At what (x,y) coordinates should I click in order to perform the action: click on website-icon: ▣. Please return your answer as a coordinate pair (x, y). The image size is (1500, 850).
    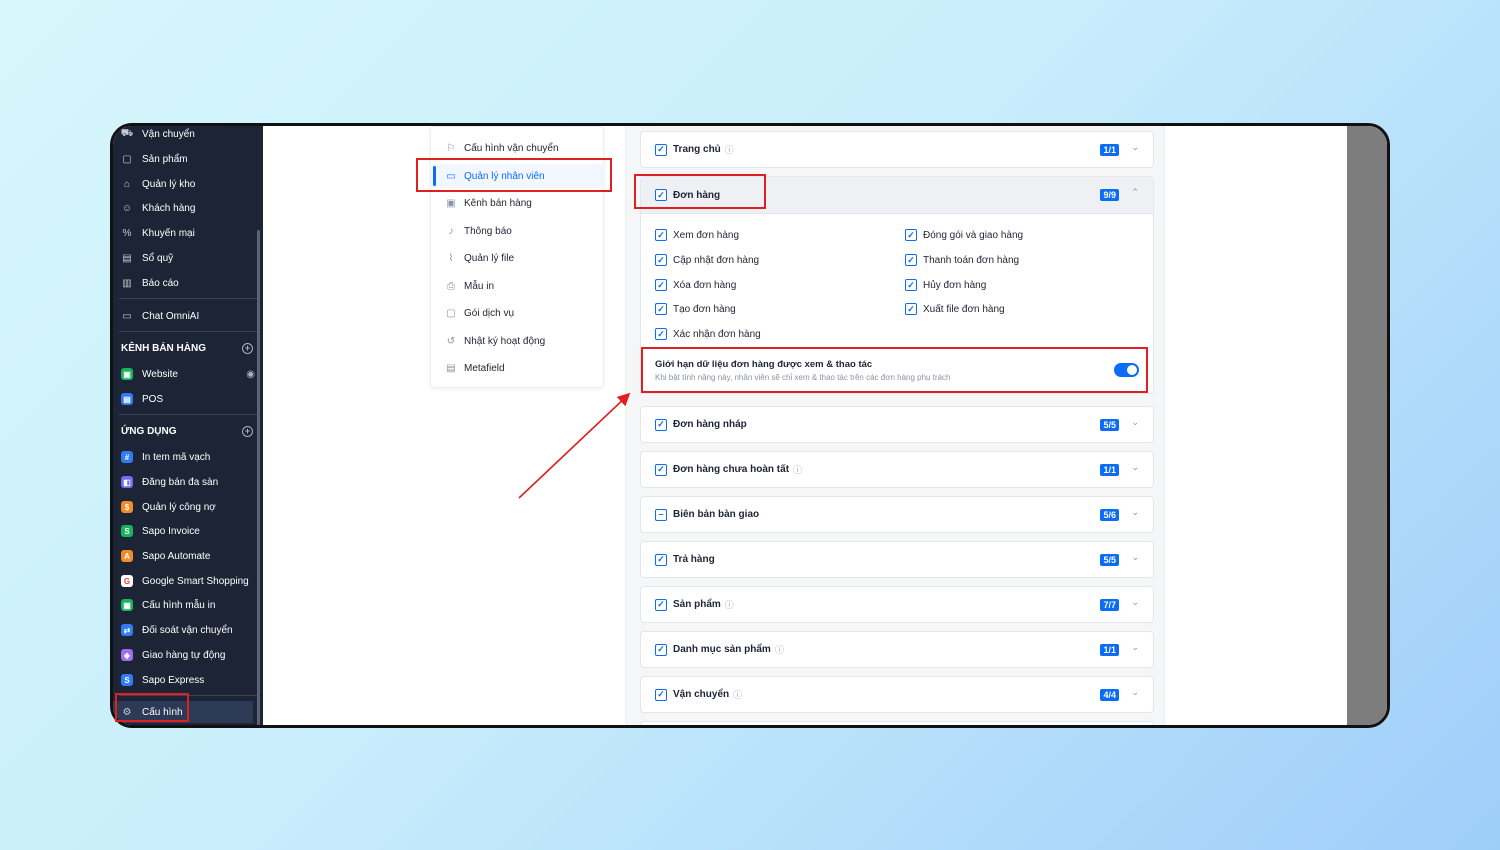
    Looking at the image, I should click on (127, 374).